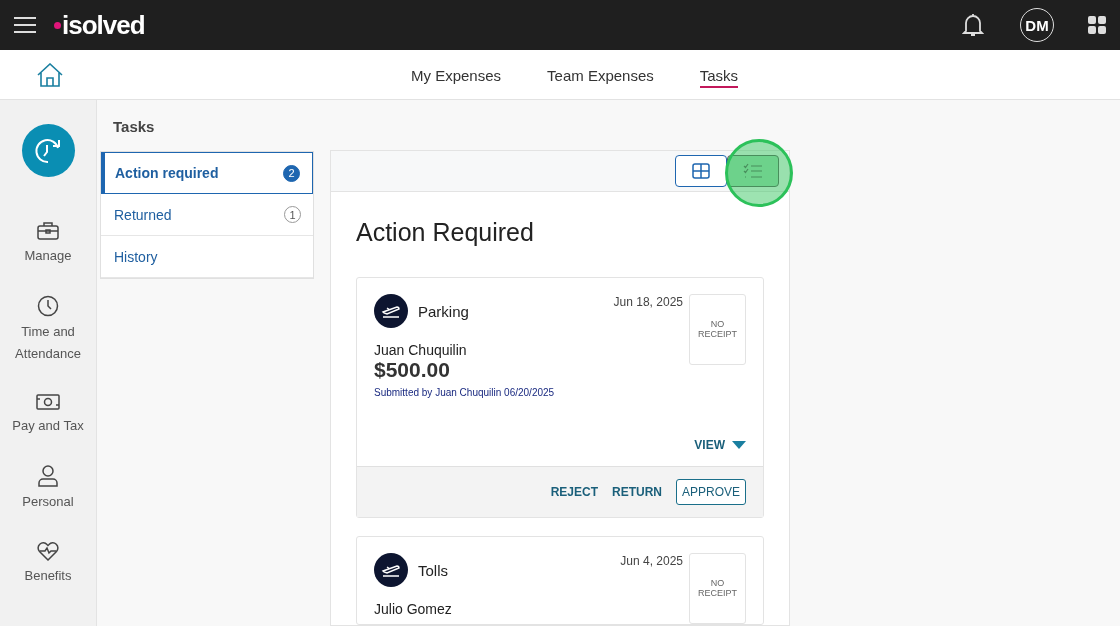 Image resolution: width=1120 pixels, height=626 pixels. What do you see at coordinates (48, 551) in the screenshot?
I see `heartbeat-icon` at bounding box center [48, 551].